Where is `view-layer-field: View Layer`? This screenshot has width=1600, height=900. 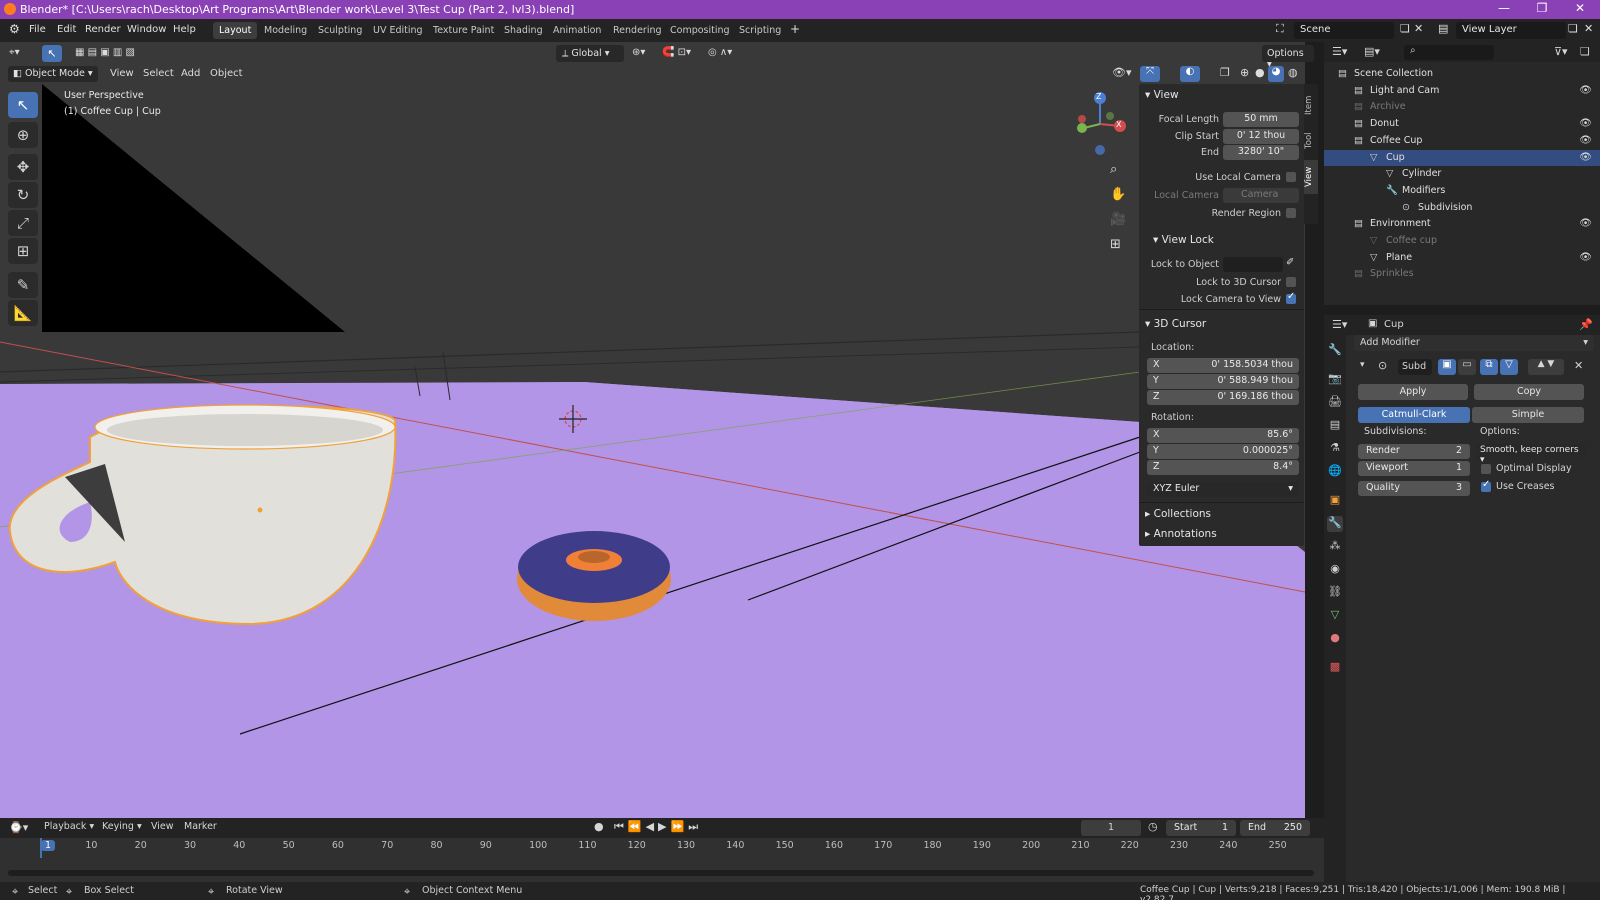
view-layer-field: View Layer is located at coordinates (1511, 30).